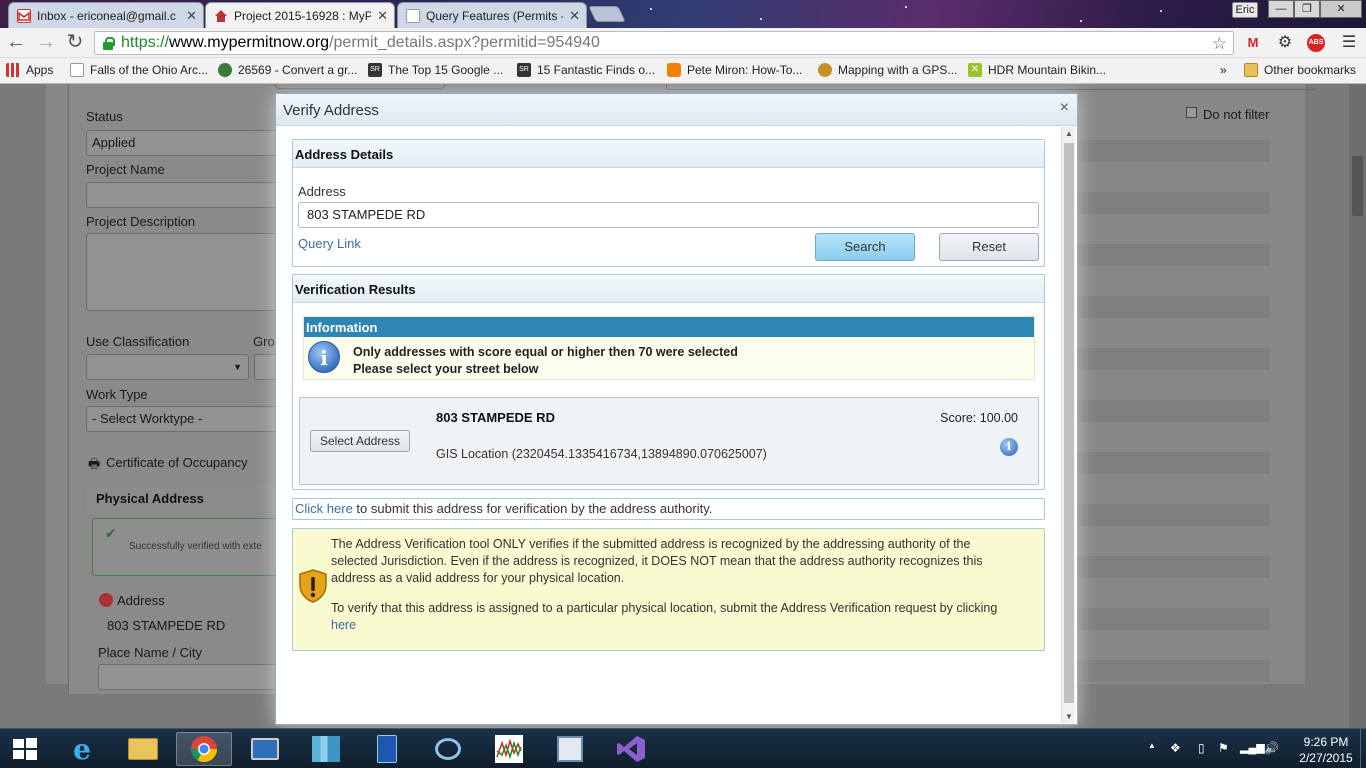  What do you see at coordinates (185, 547) in the screenshot?
I see `verified-message-box: ✔ Successfully verified with exte` at bounding box center [185, 547].